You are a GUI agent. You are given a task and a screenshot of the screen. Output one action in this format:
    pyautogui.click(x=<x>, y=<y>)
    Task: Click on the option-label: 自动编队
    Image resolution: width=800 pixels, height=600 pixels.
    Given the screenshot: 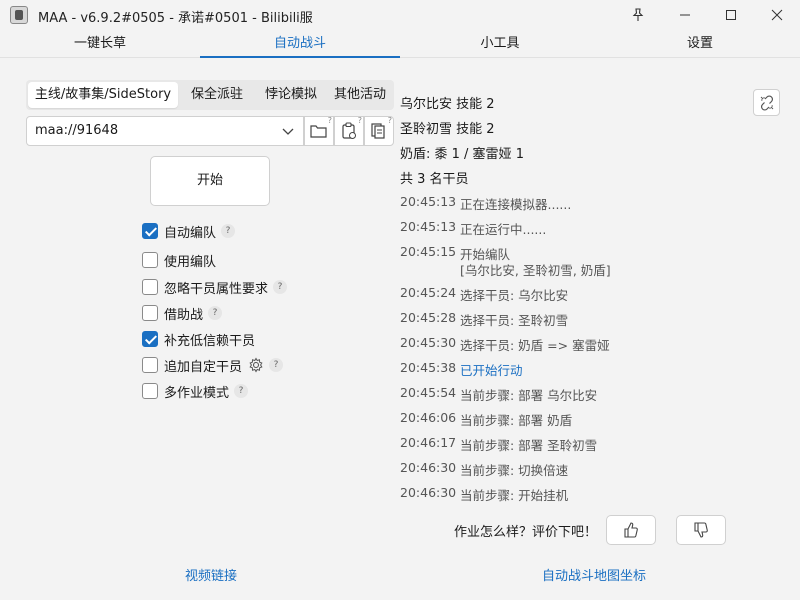 What is the action you would take?
    pyautogui.click(x=190, y=233)
    